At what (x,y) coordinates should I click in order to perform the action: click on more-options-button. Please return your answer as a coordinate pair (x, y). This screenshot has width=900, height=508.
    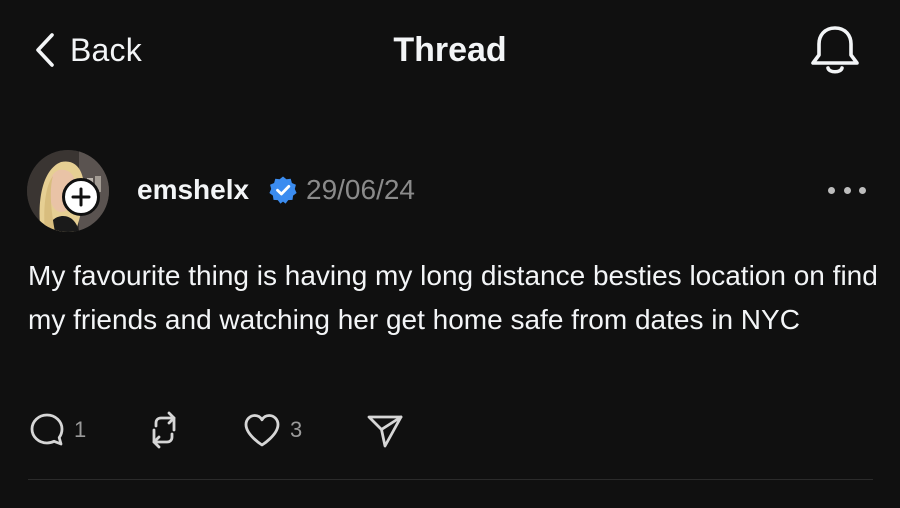
    Looking at the image, I should click on (847, 190).